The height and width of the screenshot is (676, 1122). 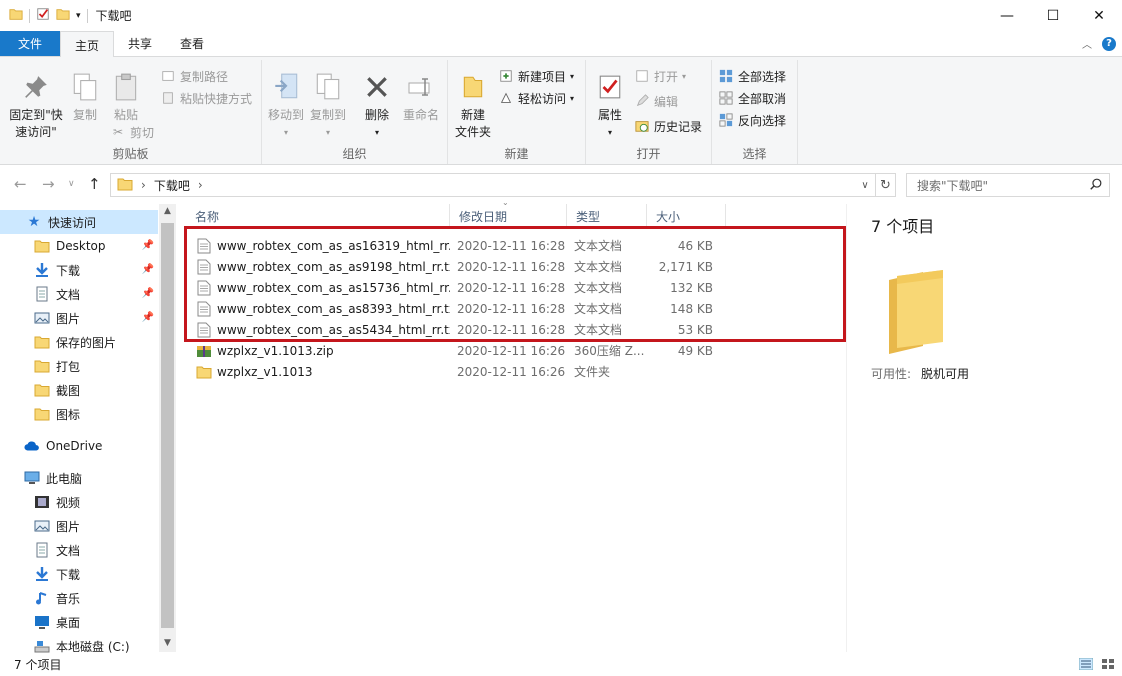 I want to click on easy-access-button: 轻松访问 ▾, so click(x=536, y=98).